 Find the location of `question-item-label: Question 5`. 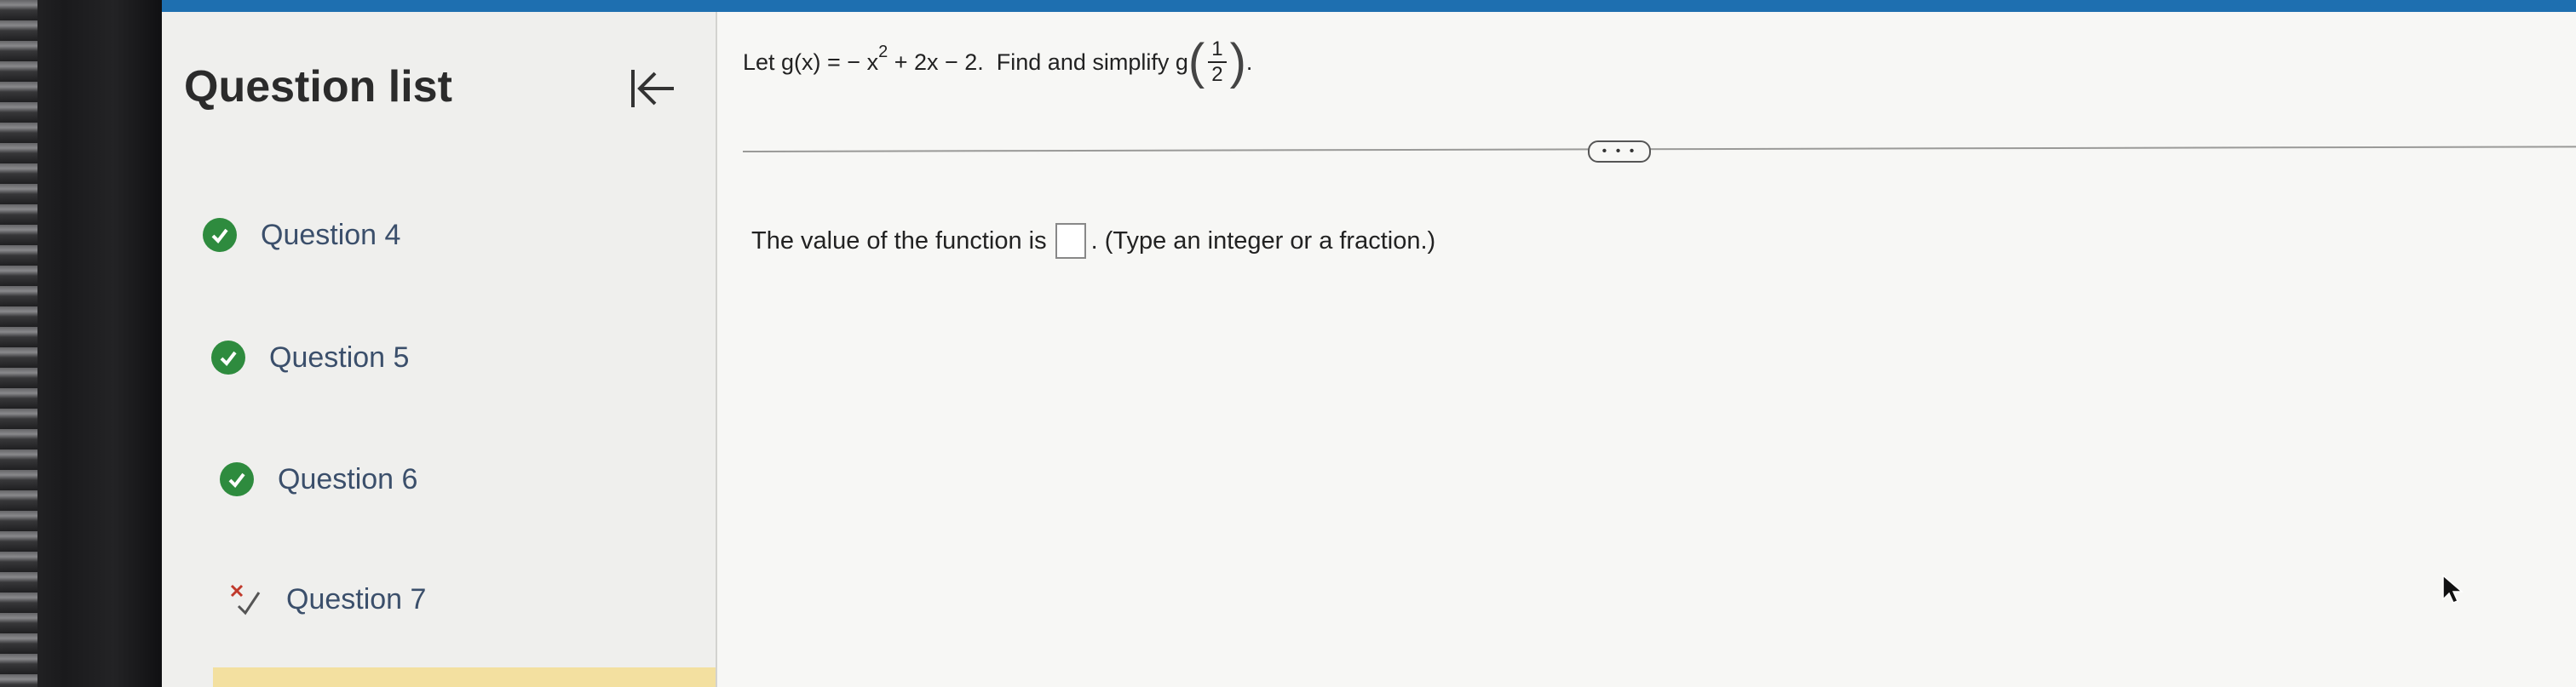

question-item-label: Question 5 is located at coordinates (340, 357).